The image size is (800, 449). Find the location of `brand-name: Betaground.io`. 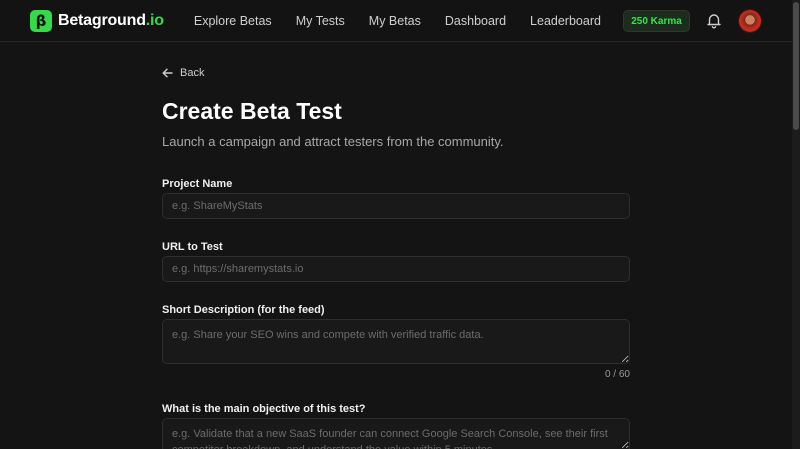

brand-name: Betaground.io is located at coordinates (111, 20).